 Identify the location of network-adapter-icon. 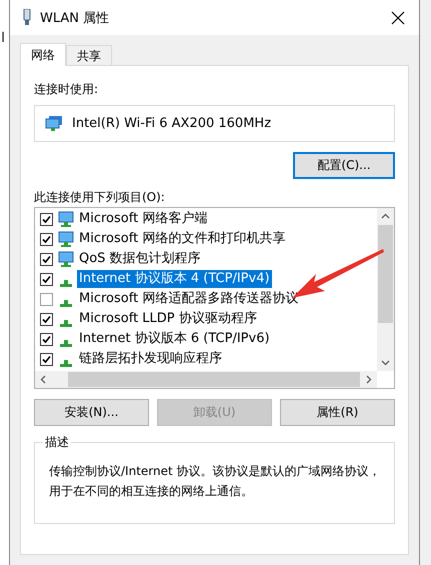
(27, 17).